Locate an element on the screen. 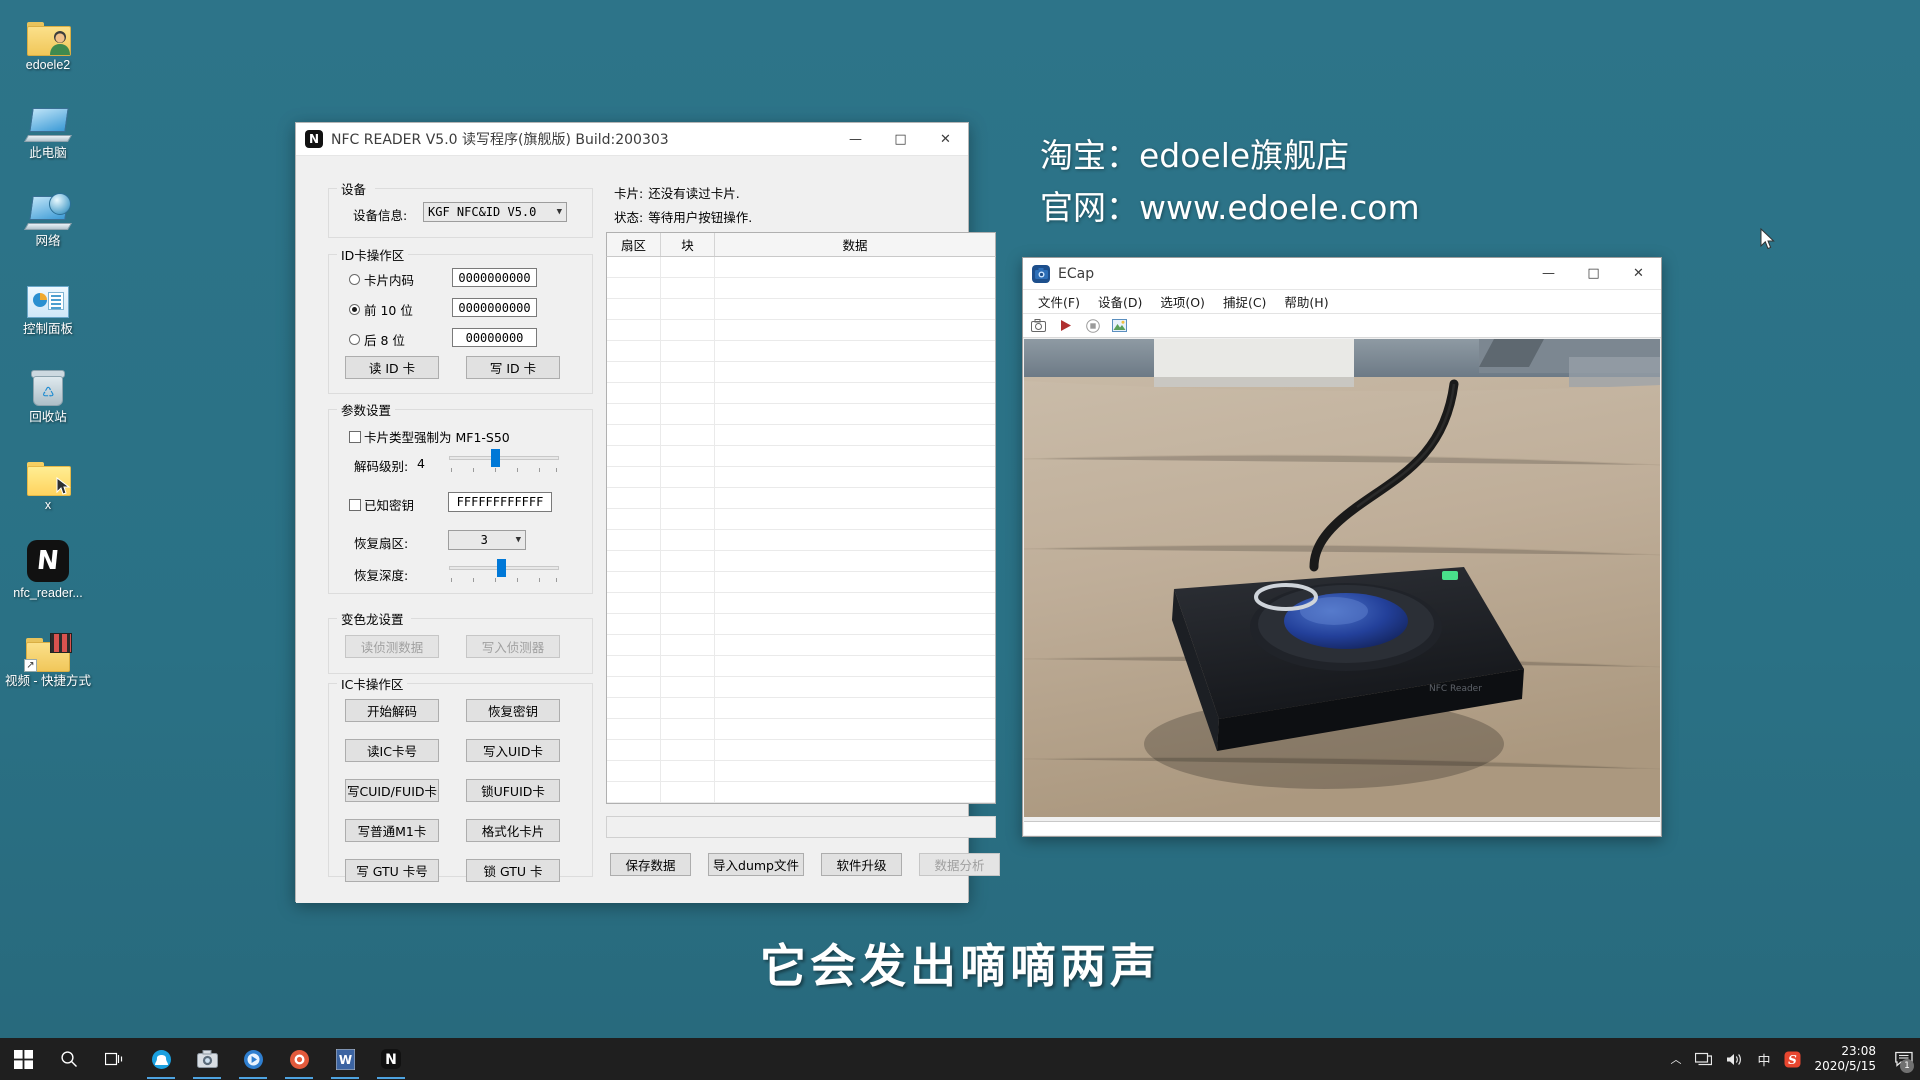 This screenshot has width=1920, height=1080. action-center-icon: 1 is located at coordinates (1904, 1059).